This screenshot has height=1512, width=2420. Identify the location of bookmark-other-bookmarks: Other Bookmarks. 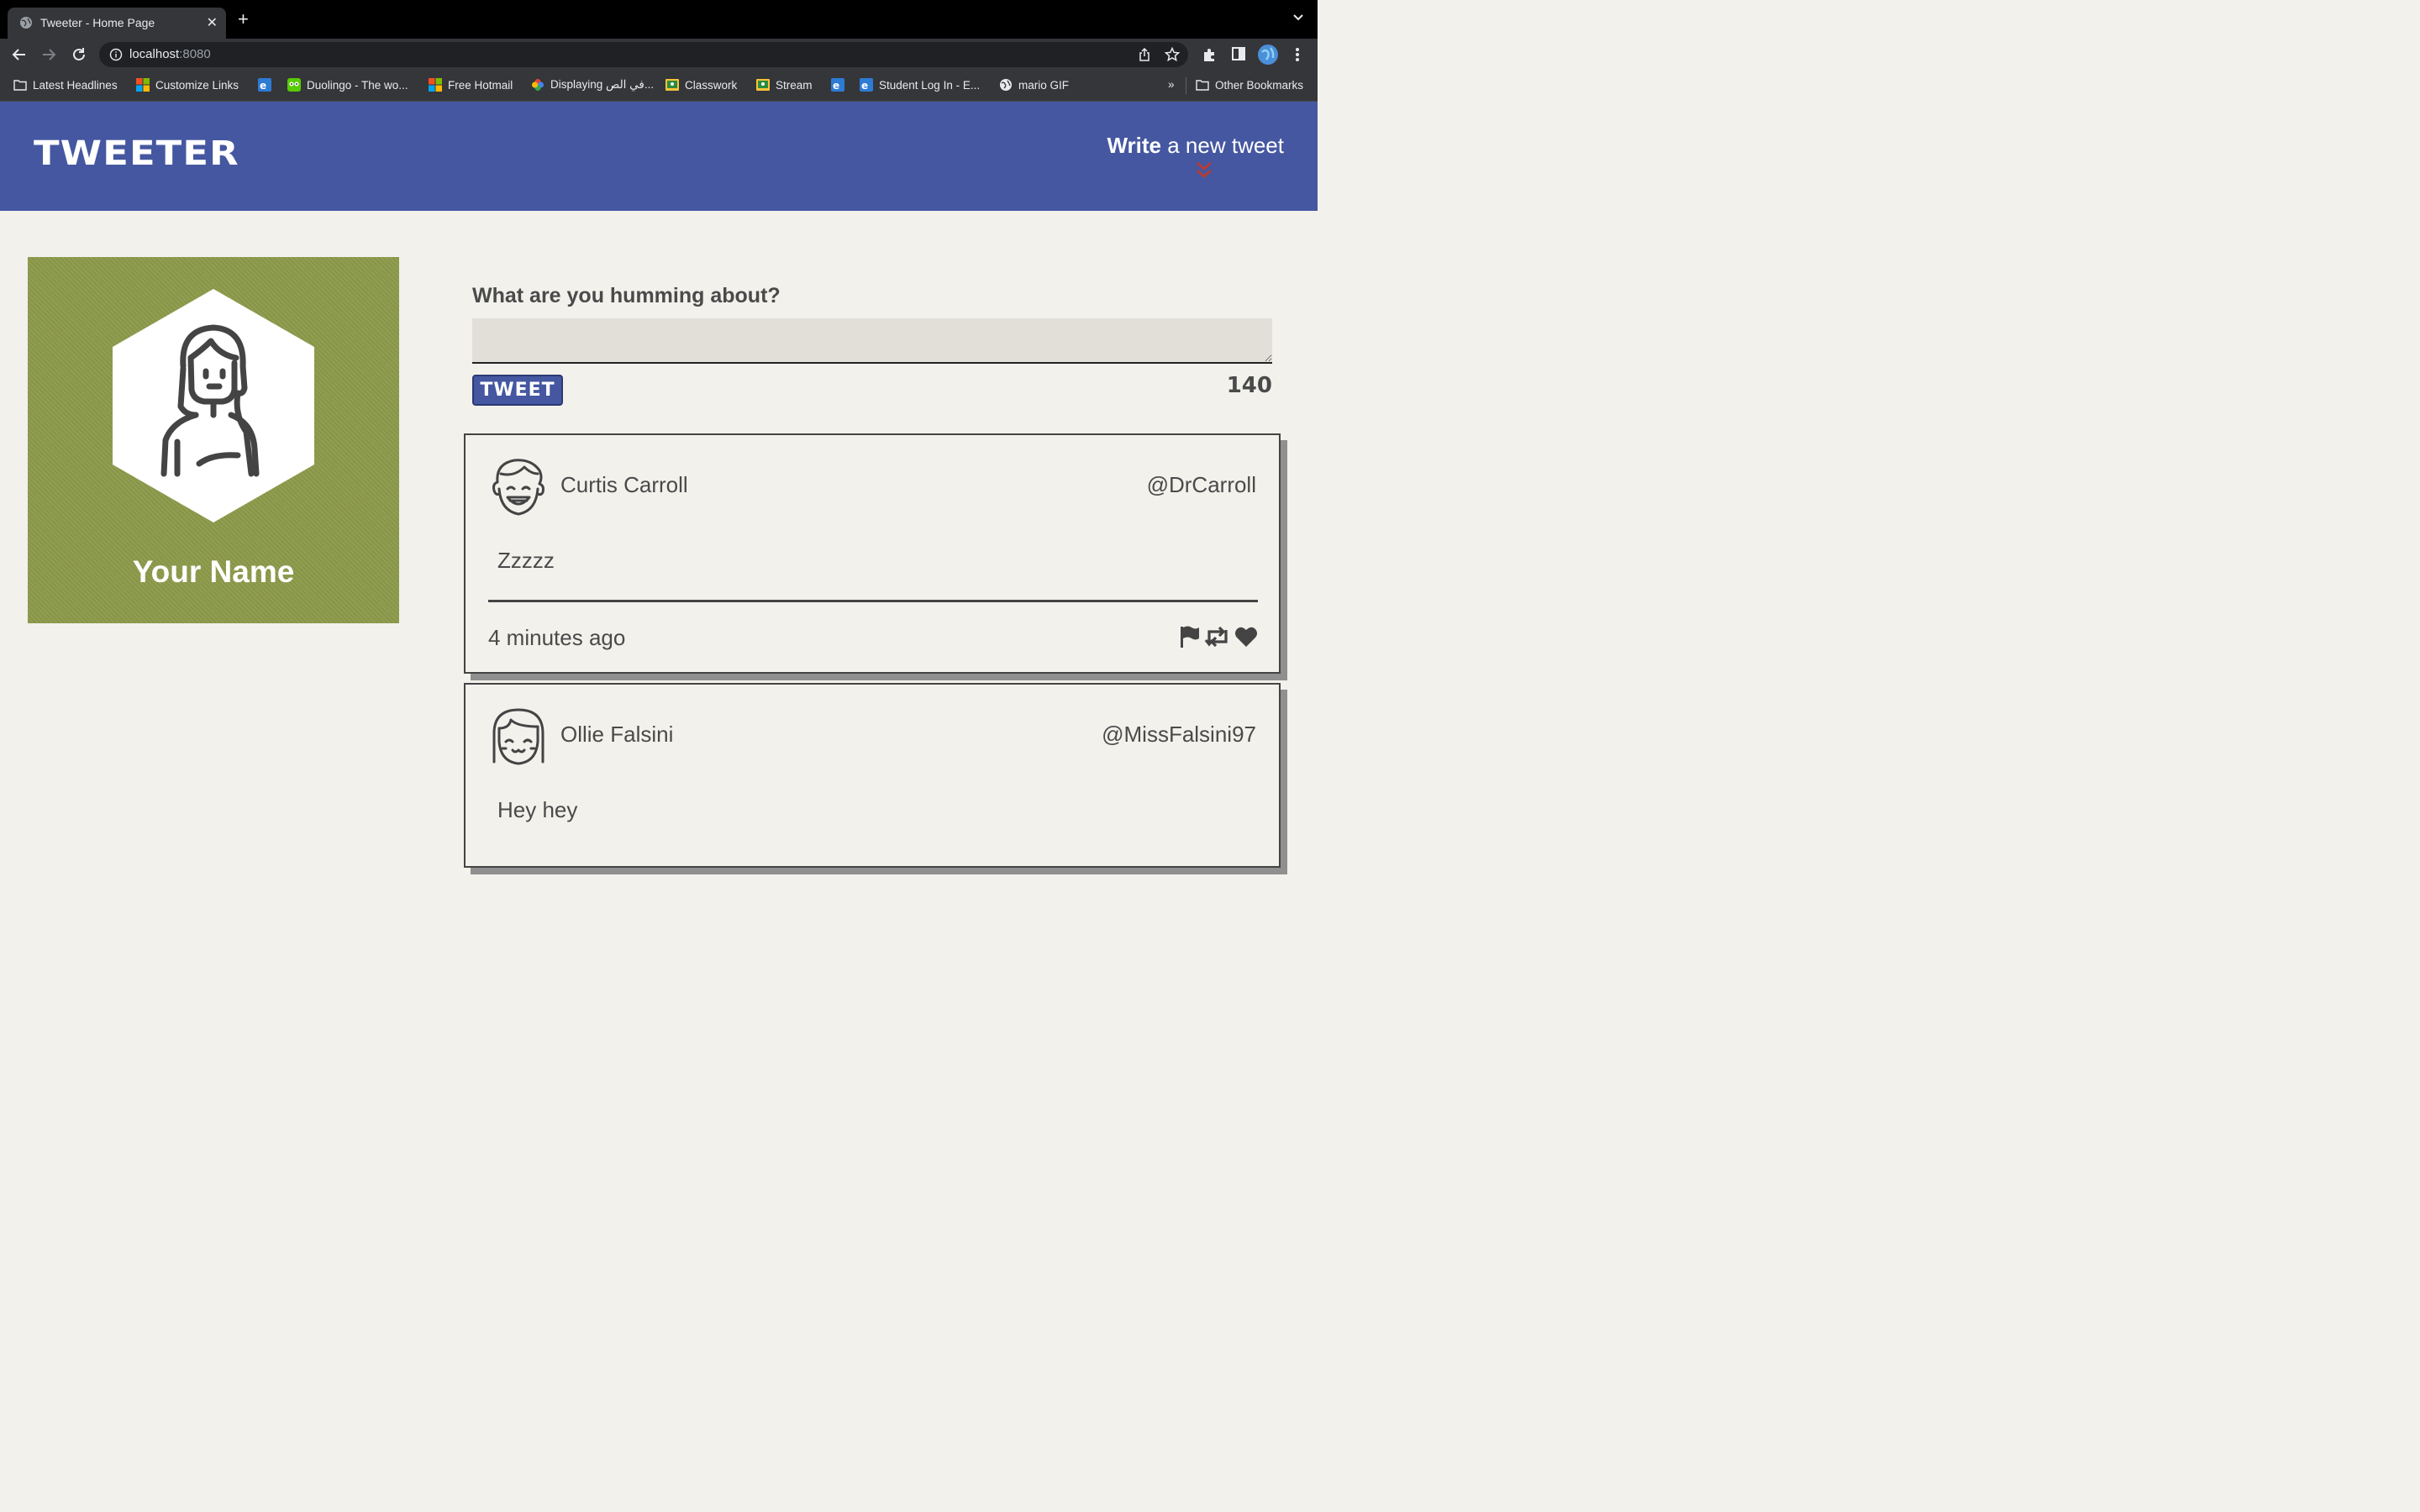
(1249, 85).